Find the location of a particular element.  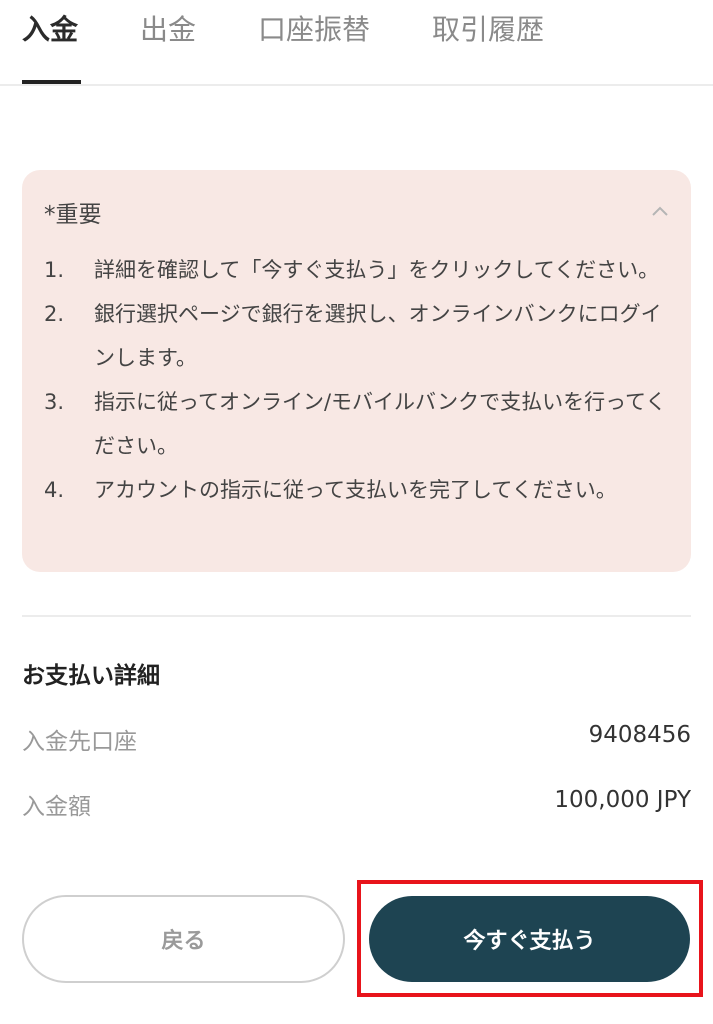

list-item: 3. 指示に従ってオンライン/モバイルバンクで支払いを行ってください。 is located at coordinates (359, 424).